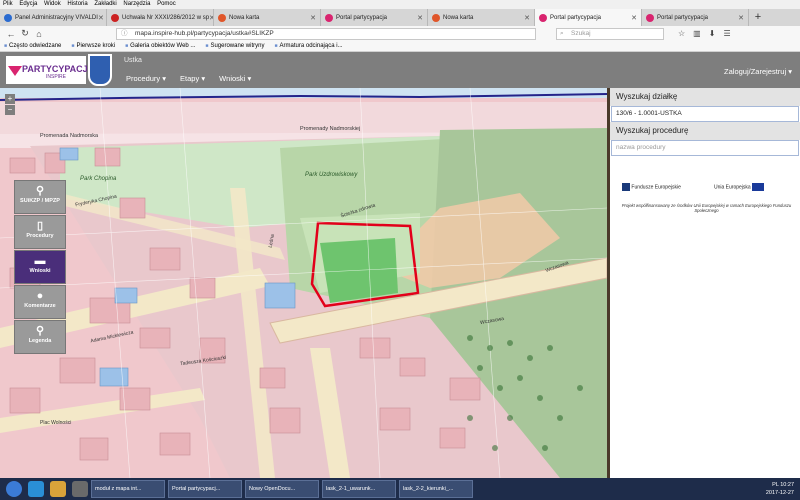 The height and width of the screenshot is (500, 800). Describe the element at coordinates (235, 78) in the screenshot. I see `menu-wnioski: Wnioski ▾` at that location.